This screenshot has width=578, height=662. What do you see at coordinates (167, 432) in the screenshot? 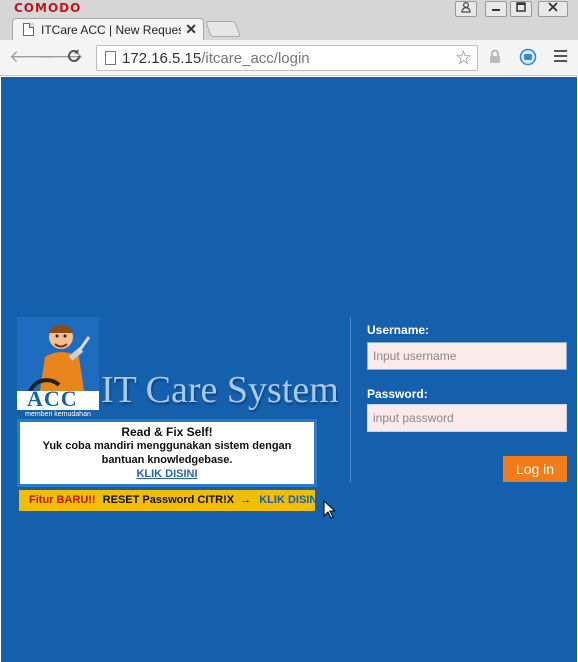
I see `self-help-heading: Read & Fix Self!` at bounding box center [167, 432].